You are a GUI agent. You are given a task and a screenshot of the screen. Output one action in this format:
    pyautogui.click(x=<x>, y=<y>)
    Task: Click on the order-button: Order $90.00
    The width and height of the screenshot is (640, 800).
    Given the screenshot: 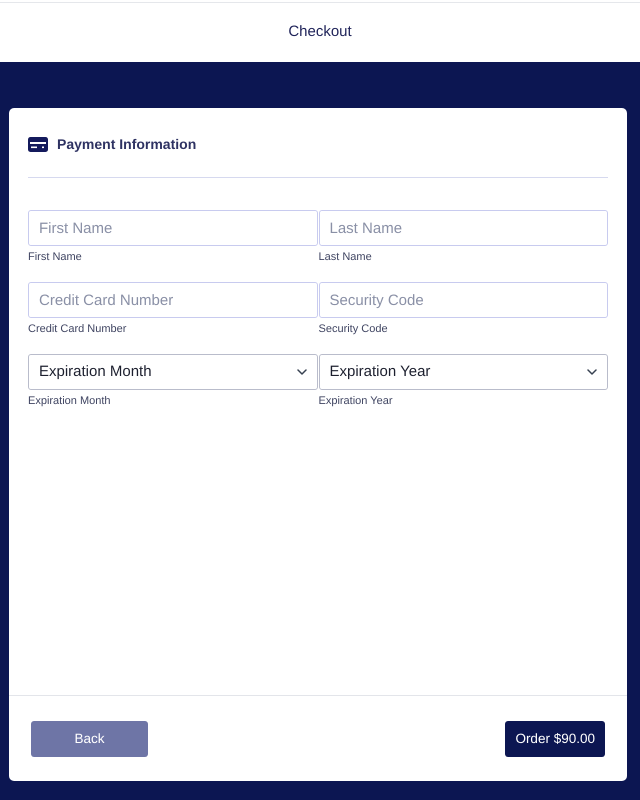 What is the action you would take?
    pyautogui.click(x=555, y=739)
    